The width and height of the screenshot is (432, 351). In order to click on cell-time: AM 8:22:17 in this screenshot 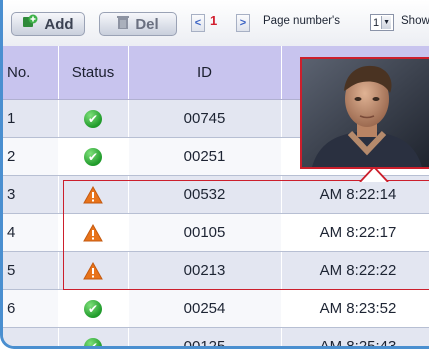, I will do `click(355, 232)`.